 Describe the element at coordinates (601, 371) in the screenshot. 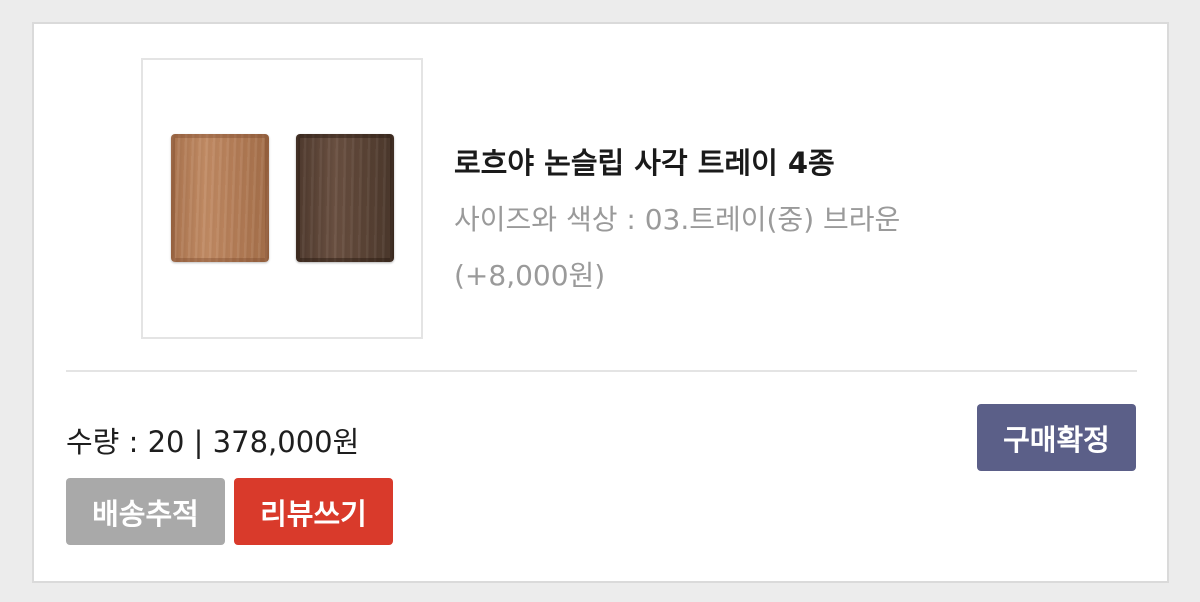

I see `divider` at that location.